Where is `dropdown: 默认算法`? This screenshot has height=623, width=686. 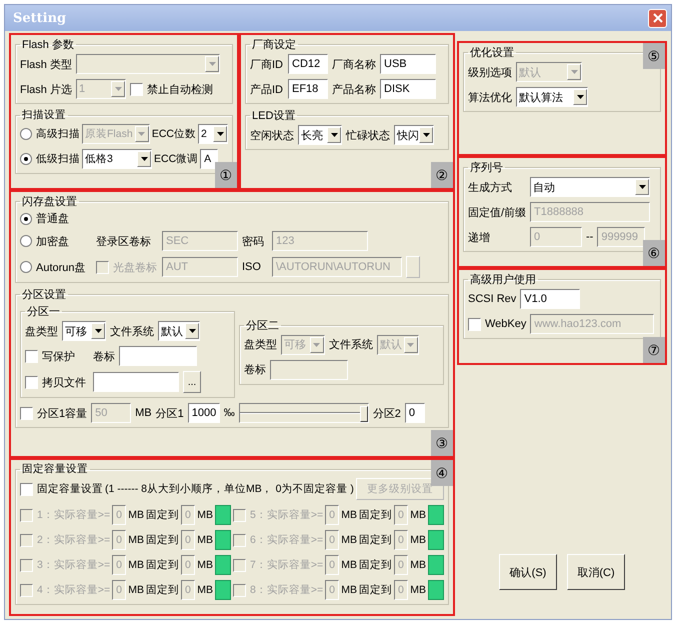
dropdown: 默认算法 is located at coordinates (552, 97).